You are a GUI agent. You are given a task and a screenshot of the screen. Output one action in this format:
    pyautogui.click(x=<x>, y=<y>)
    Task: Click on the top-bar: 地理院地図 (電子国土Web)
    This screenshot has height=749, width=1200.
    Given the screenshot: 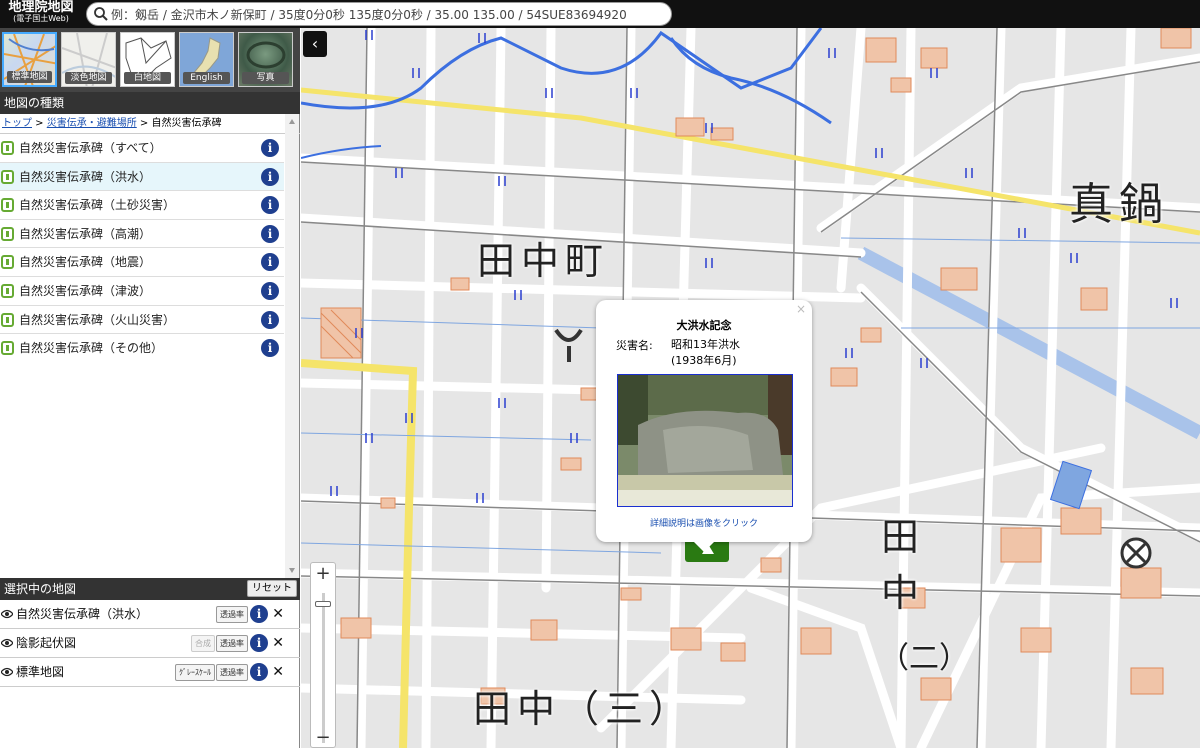 What is the action you would take?
    pyautogui.click(x=600, y=14)
    